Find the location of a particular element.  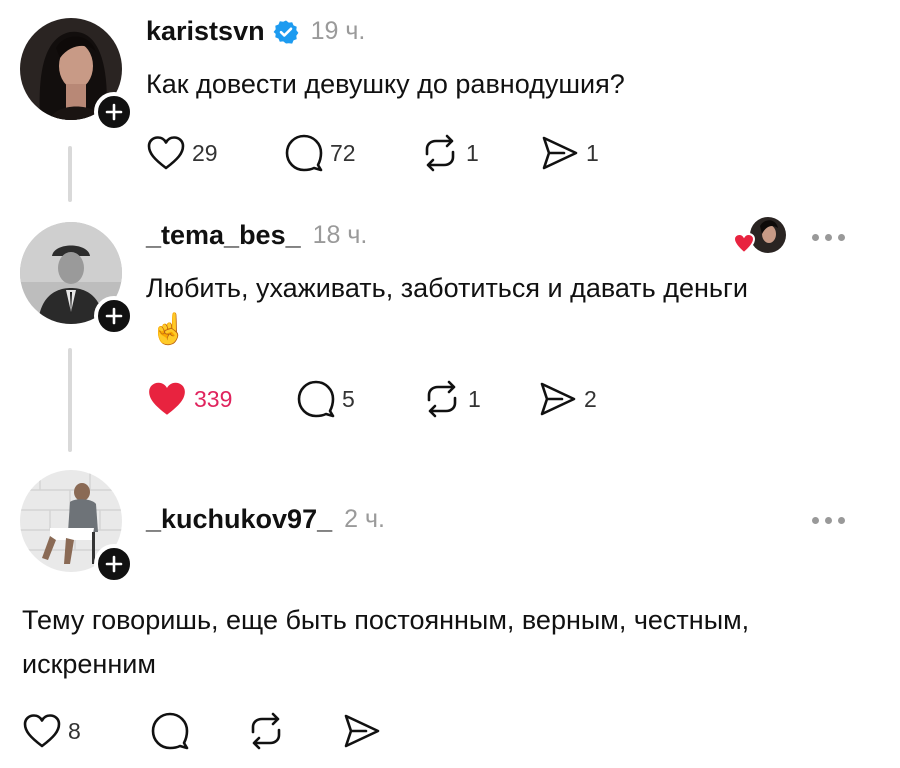

post-time: 19 ч. is located at coordinates (338, 31).